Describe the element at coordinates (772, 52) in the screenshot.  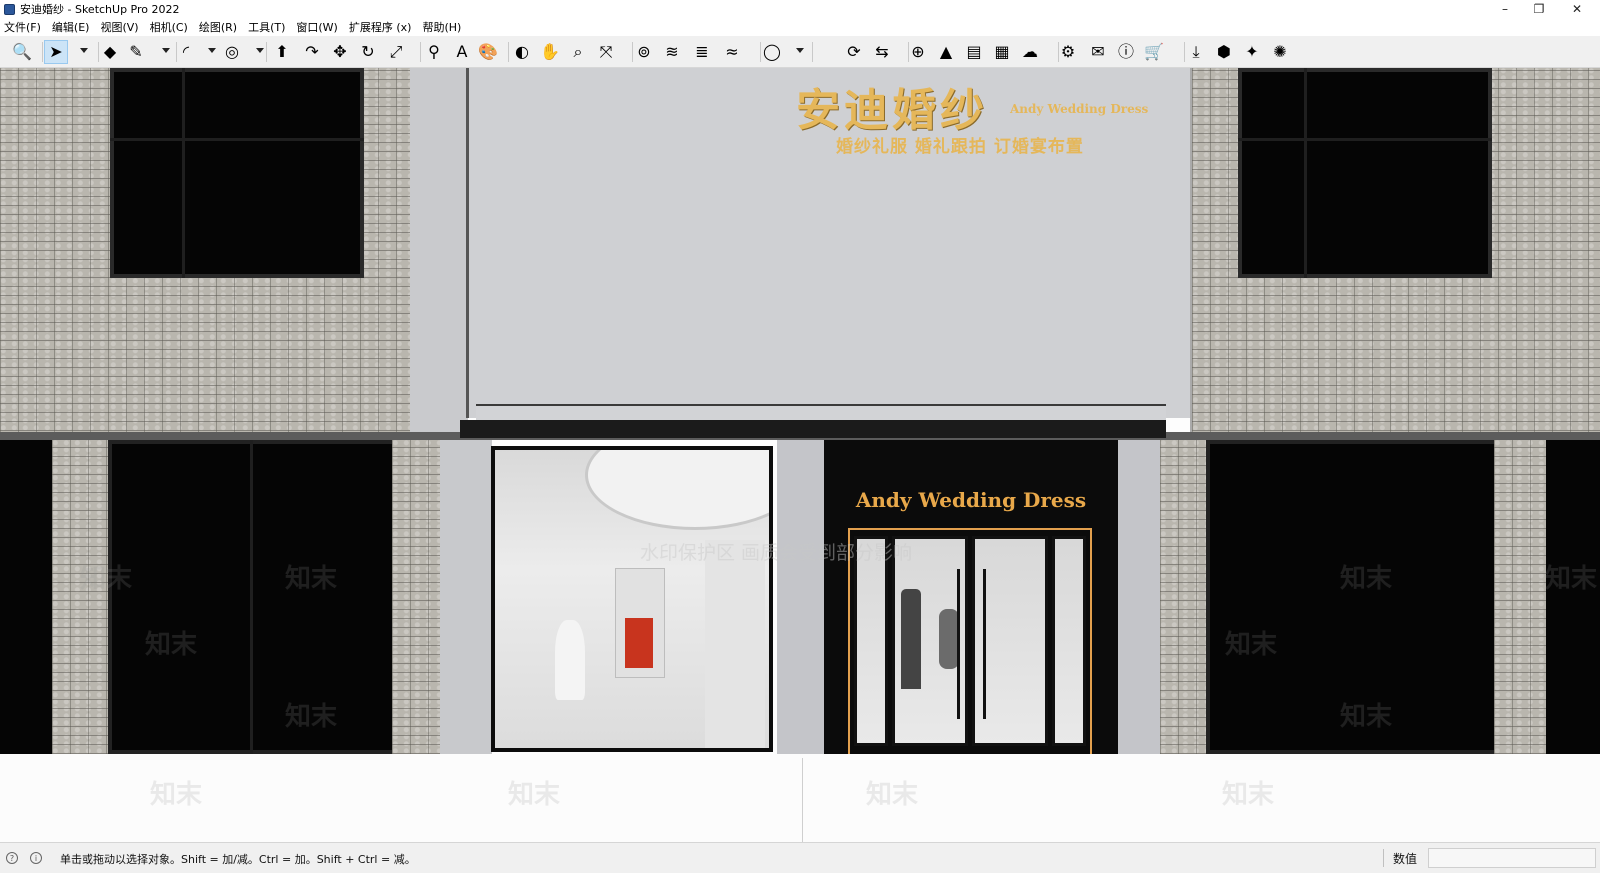
I see `user-account-icon: ◯` at that location.